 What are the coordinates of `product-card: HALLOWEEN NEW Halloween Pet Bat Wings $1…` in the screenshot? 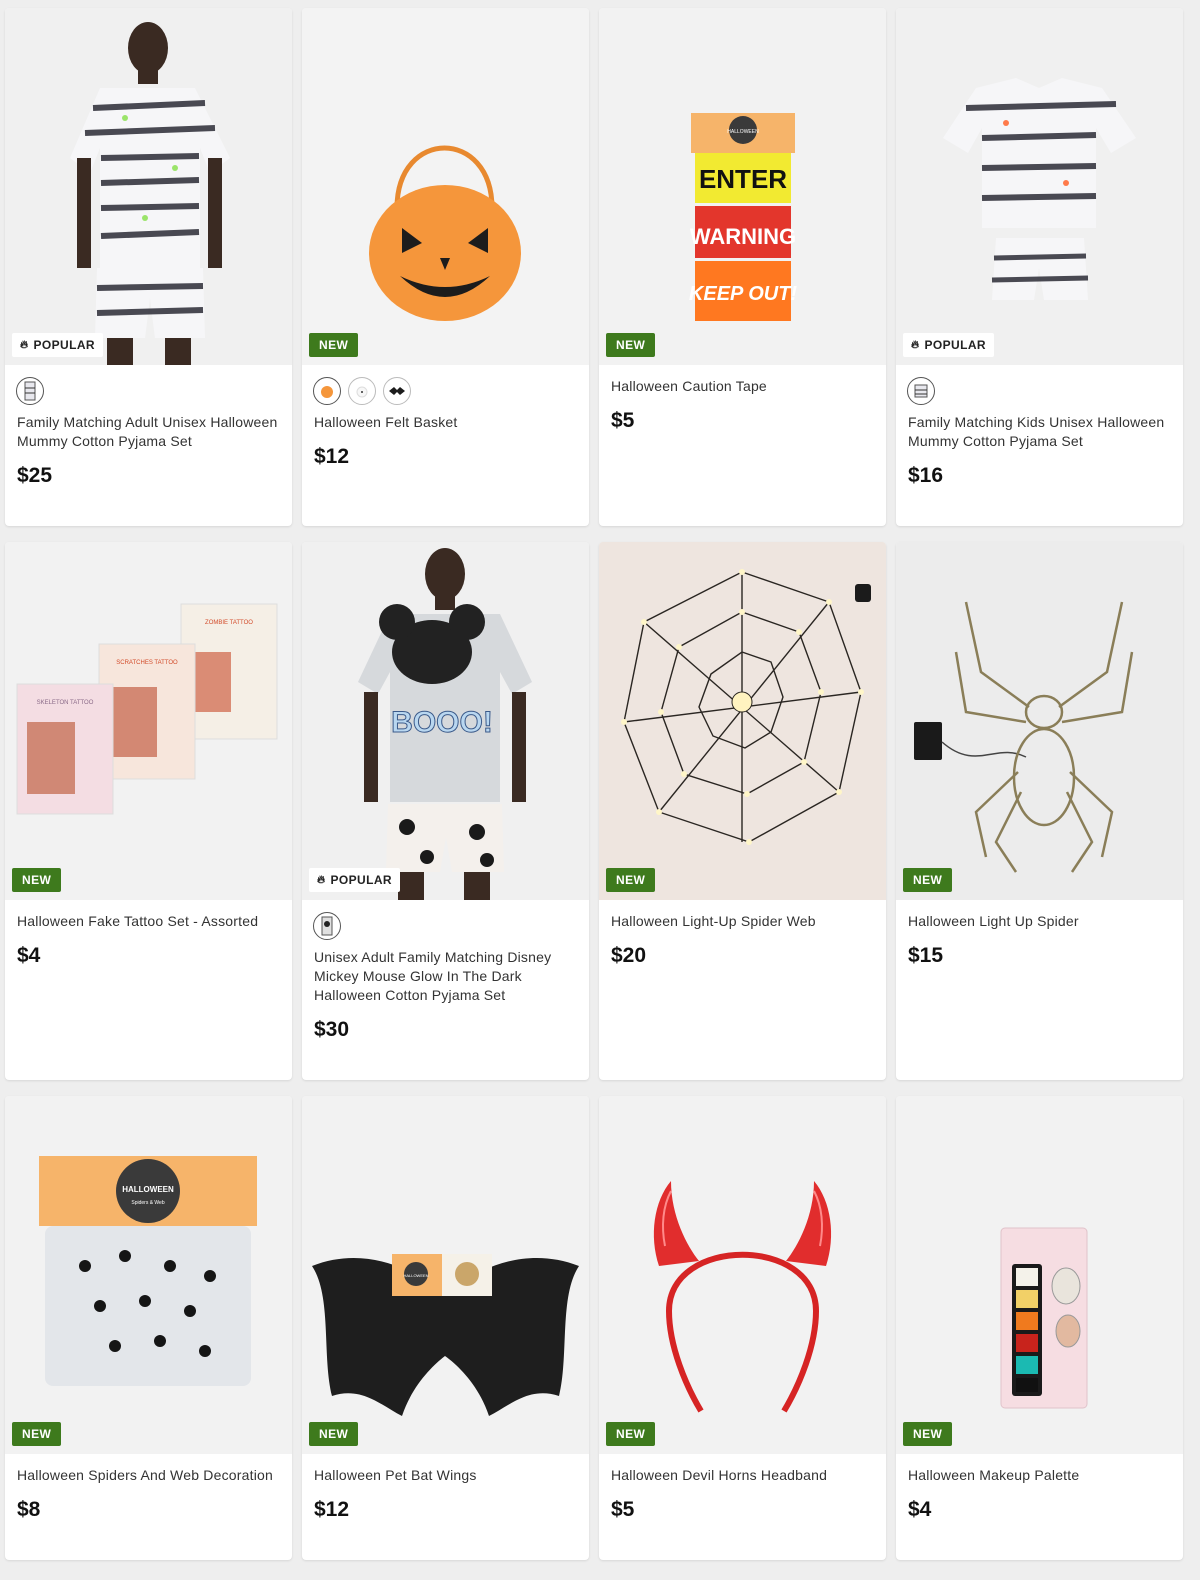 It's located at (445, 1328).